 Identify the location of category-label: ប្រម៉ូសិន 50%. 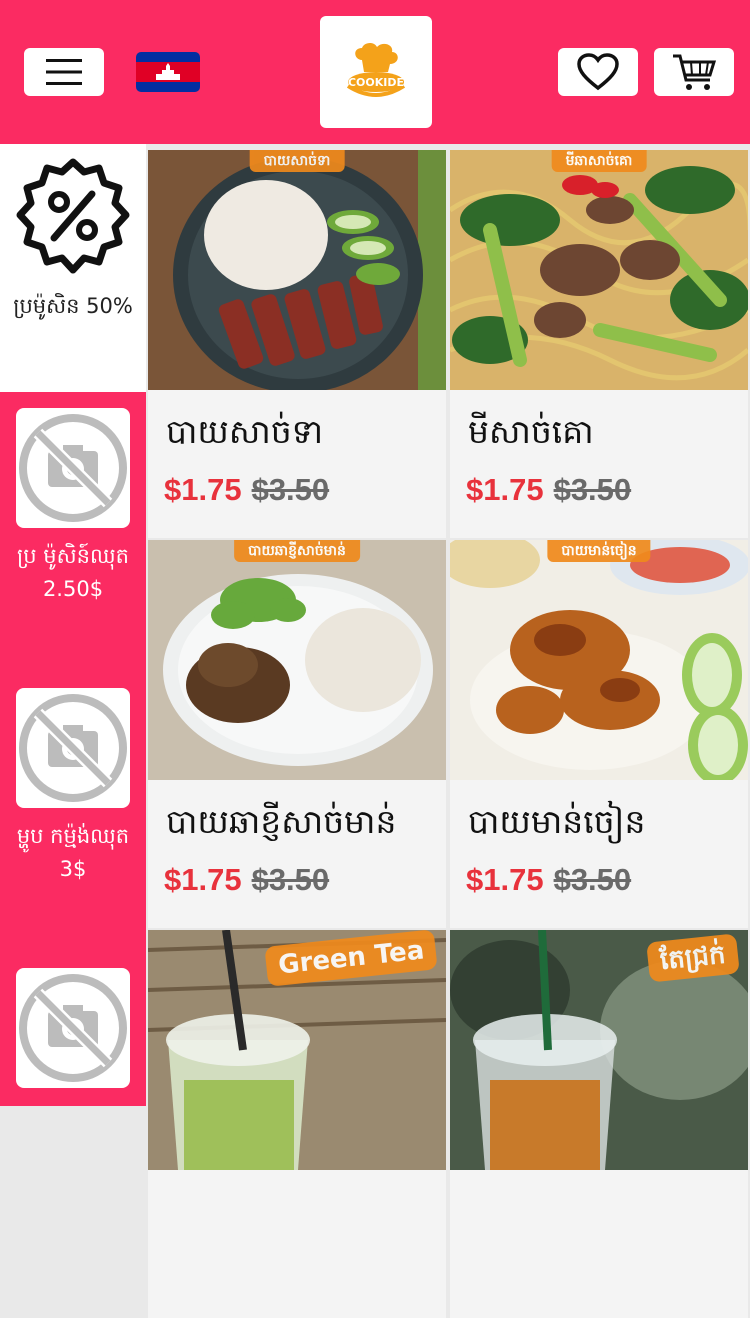
(73, 306).